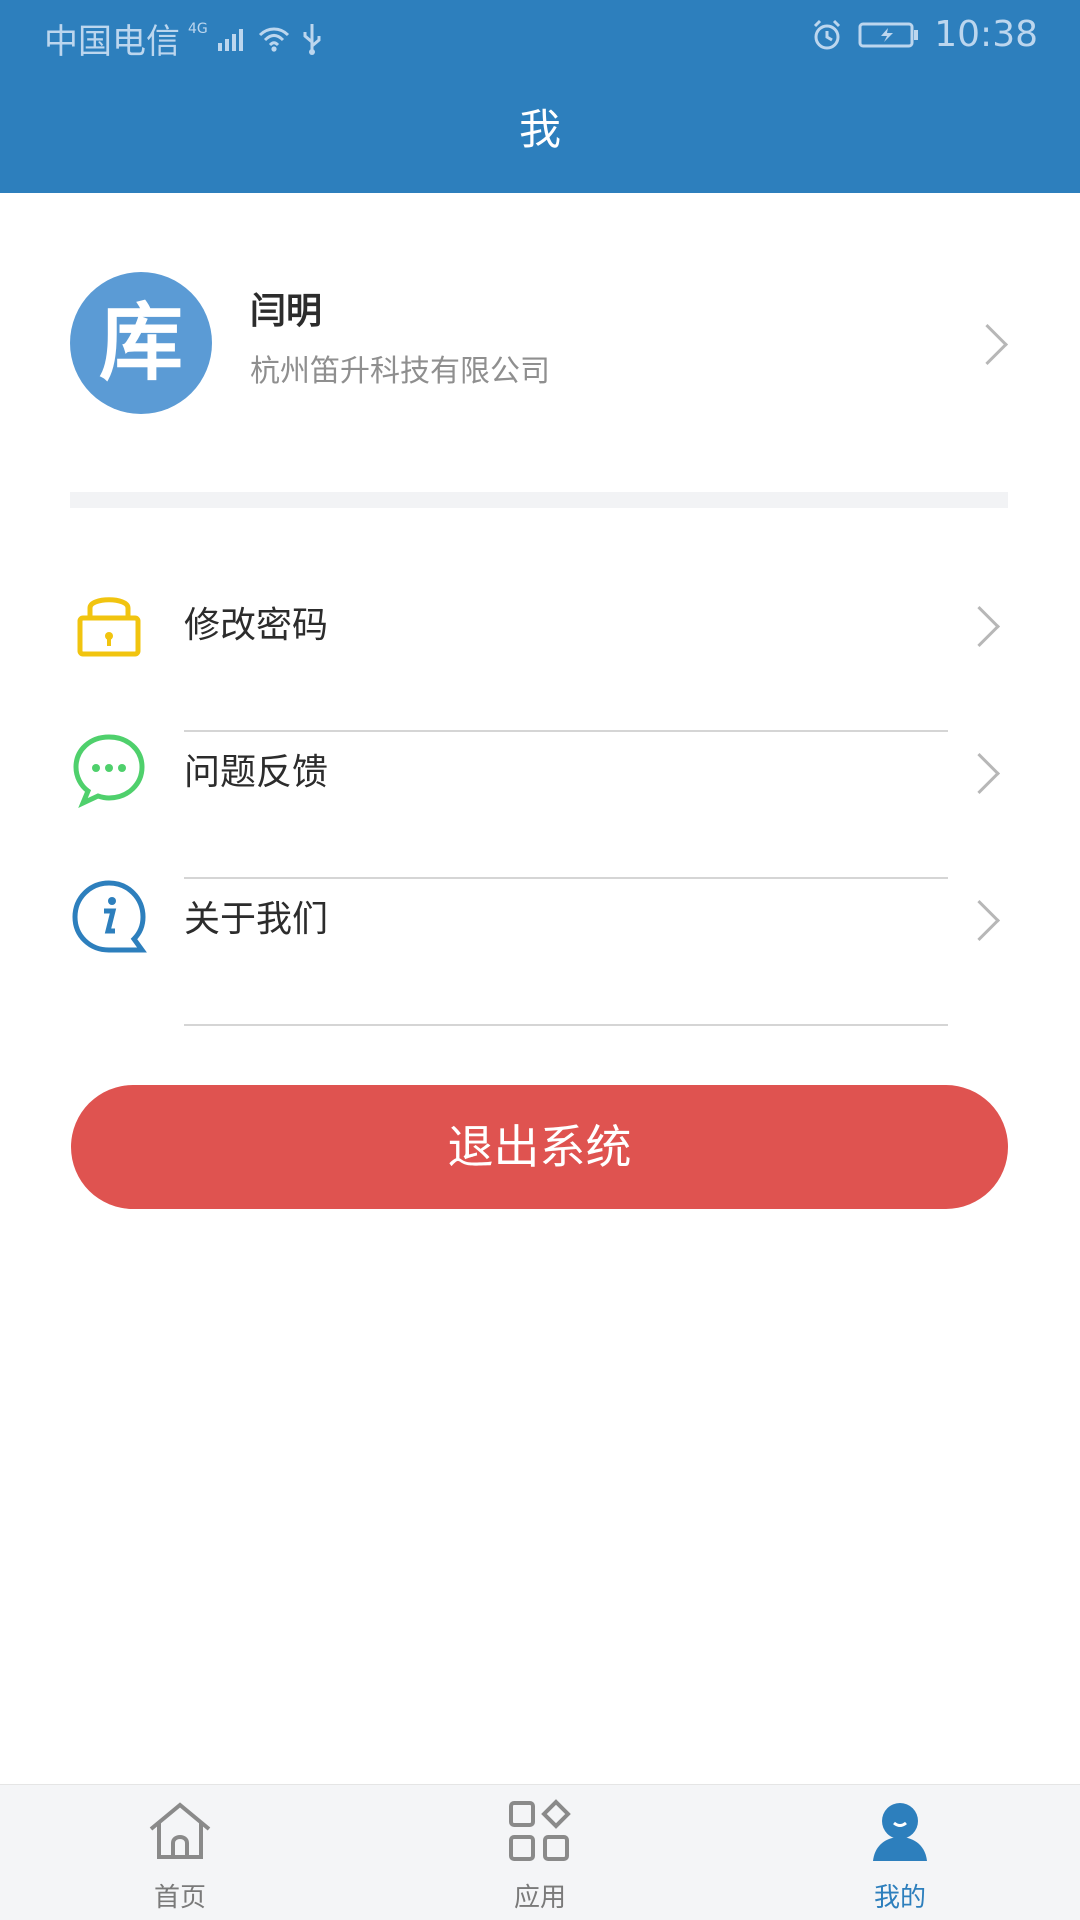 The image size is (1080, 1920). Describe the element at coordinates (986, 34) in the screenshot. I see `clock-label: 10:38` at that location.